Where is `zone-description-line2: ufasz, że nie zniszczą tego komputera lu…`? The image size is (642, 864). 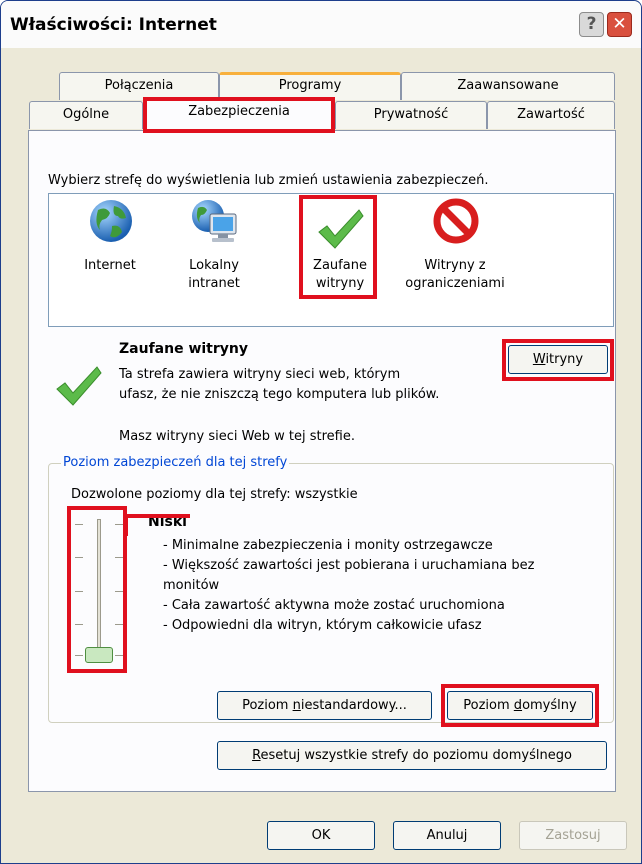
zone-description-line2: ufasz, że nie zniszczą tego komputera lu… is located at coordinates (279, 394).